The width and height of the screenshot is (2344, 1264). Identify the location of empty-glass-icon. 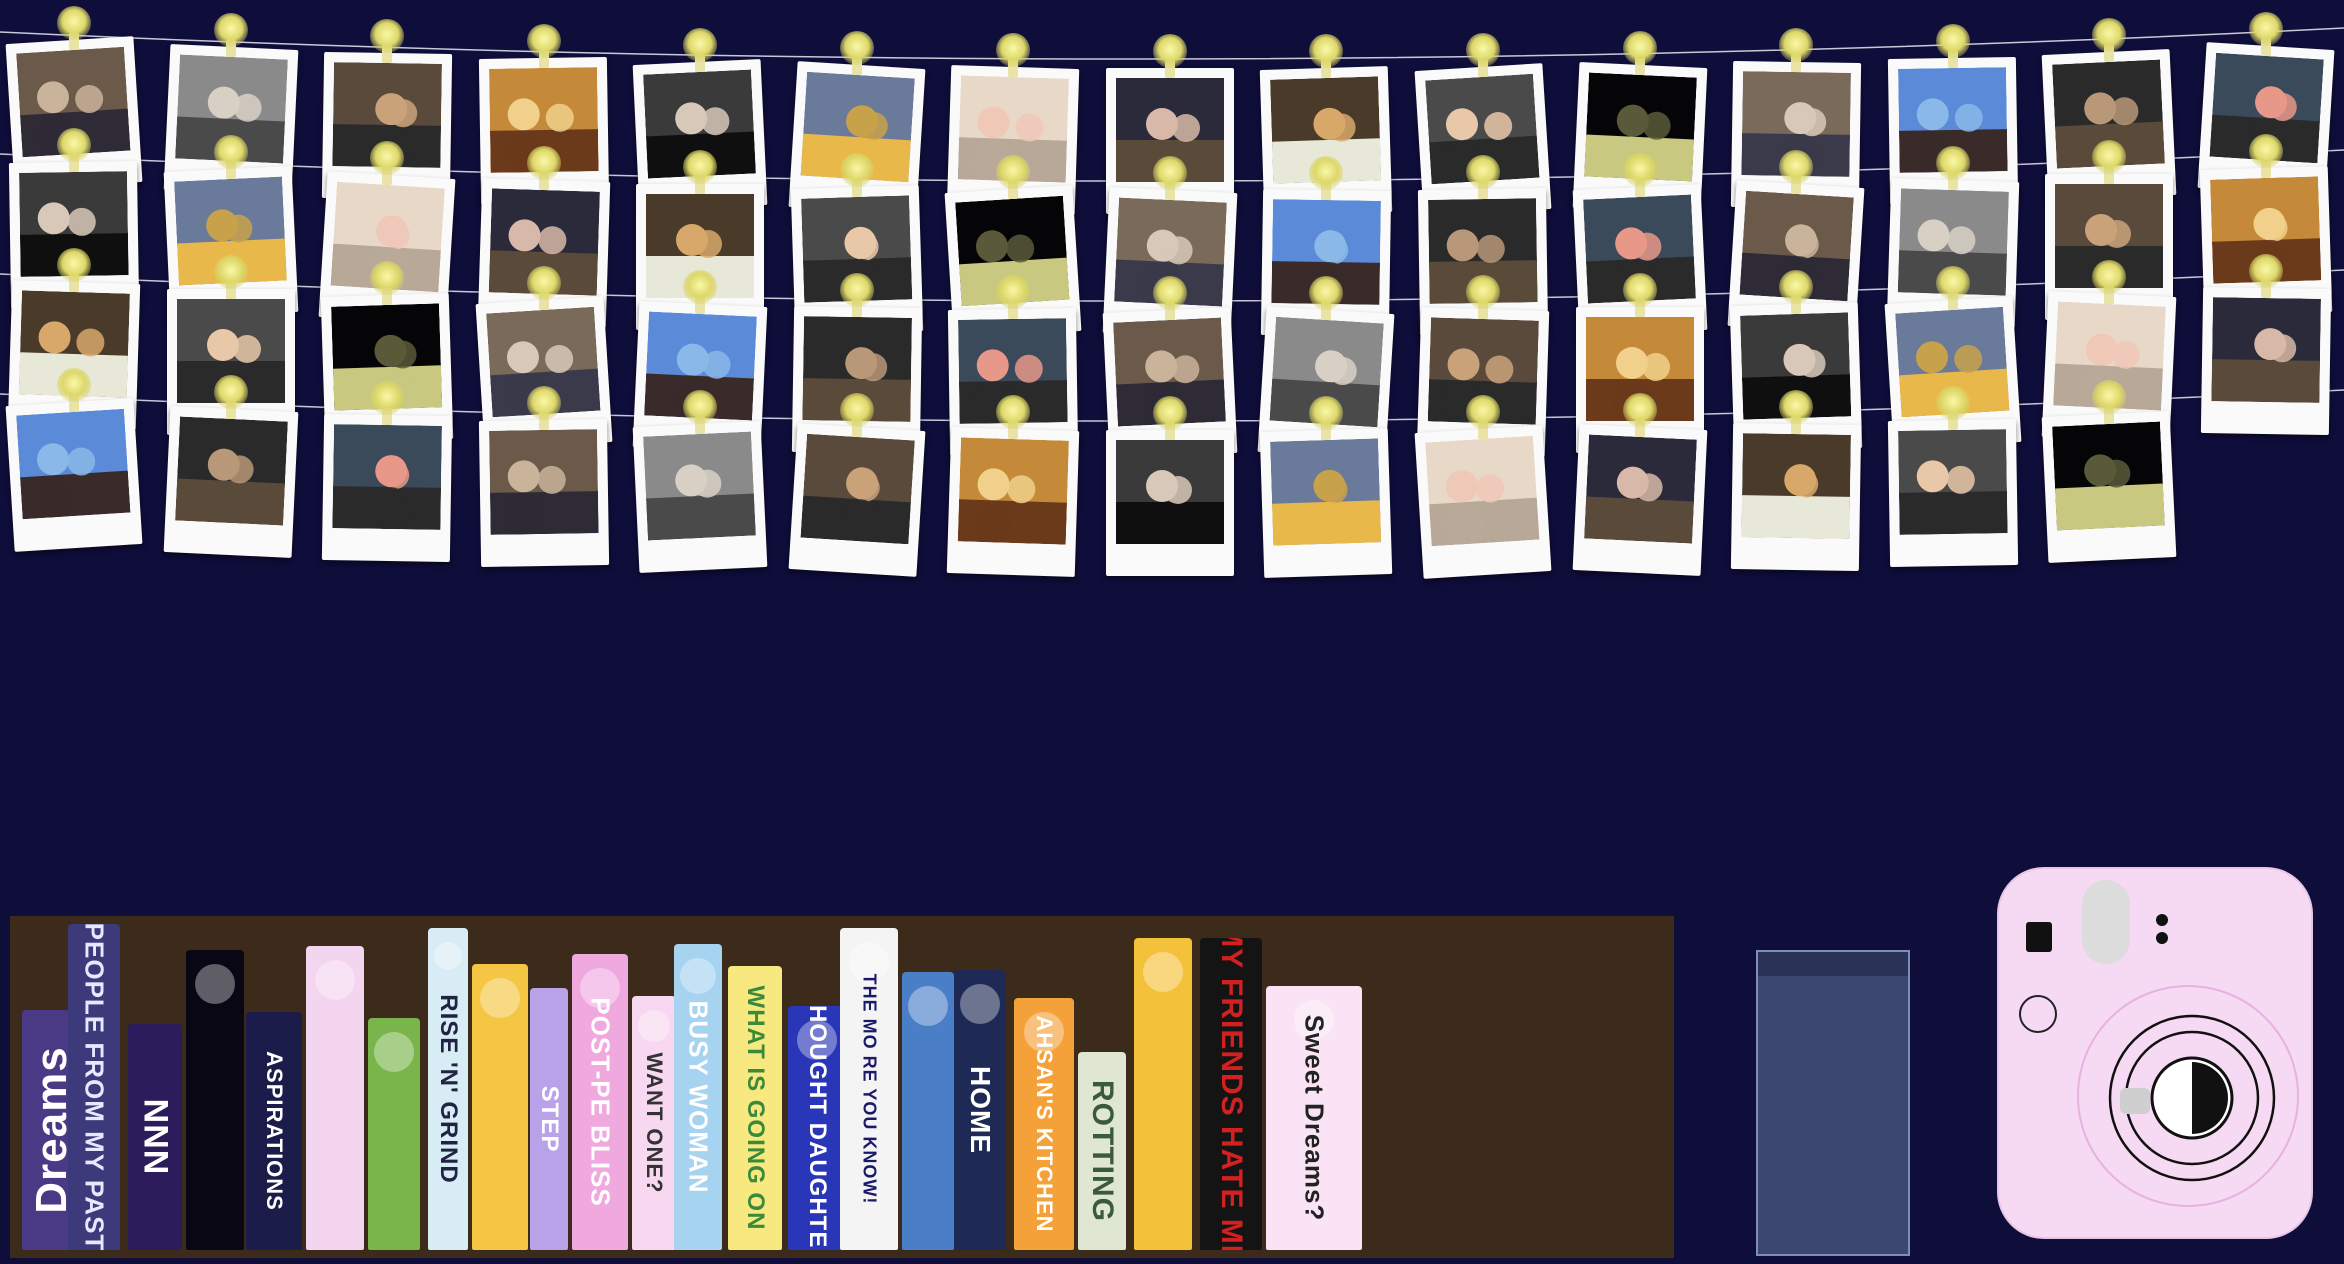
(1833, 1103).